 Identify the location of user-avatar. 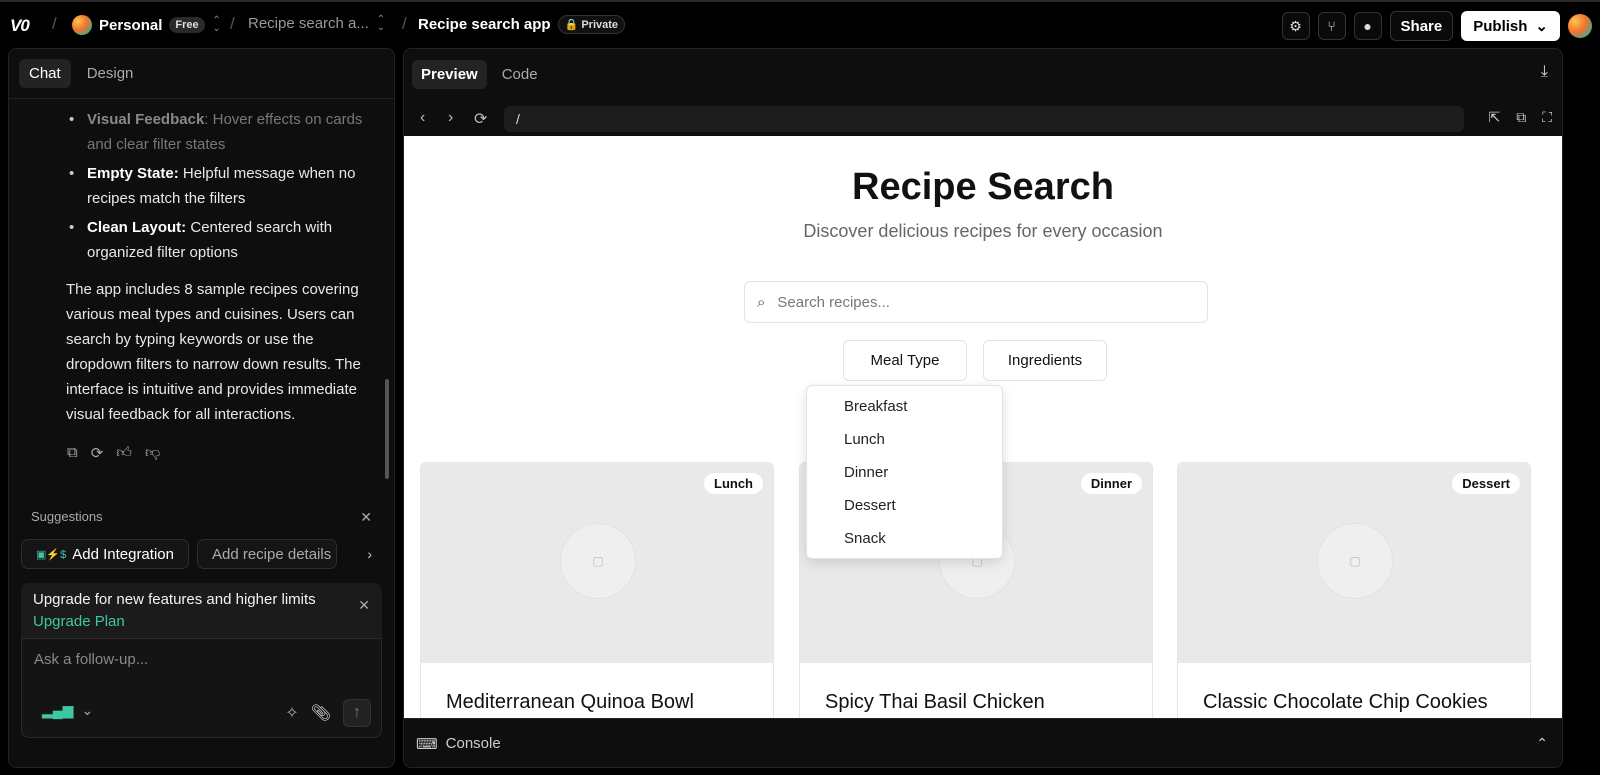
(1580, 26).